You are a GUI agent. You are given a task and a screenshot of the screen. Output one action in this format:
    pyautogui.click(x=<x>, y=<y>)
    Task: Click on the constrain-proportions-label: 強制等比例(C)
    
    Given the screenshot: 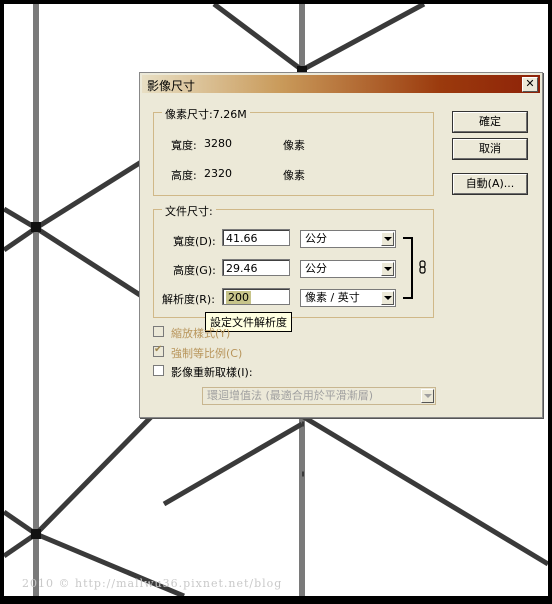 What is the action you would take?
    pyautogui.click(x=207, y=353)
    